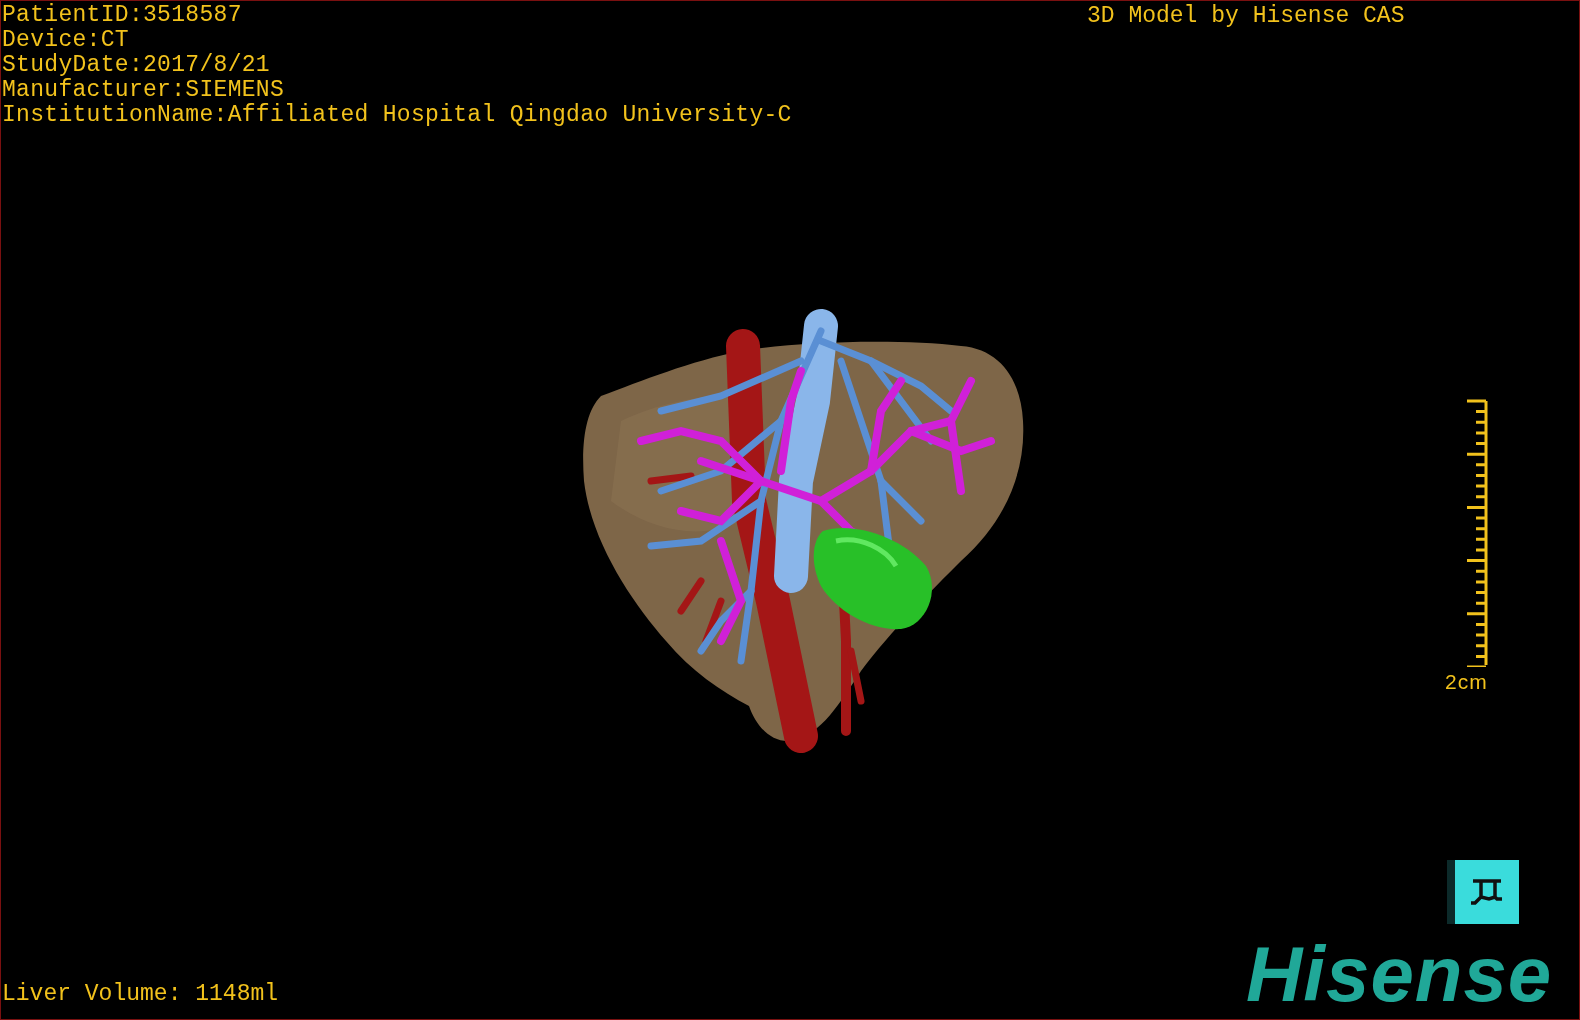 This screenshot has width=1580, height=1020. What do you see at coordinates (1476, 533) in the screenshot?
I see `scale-bar-icon` at bounding box center [1476, 533].